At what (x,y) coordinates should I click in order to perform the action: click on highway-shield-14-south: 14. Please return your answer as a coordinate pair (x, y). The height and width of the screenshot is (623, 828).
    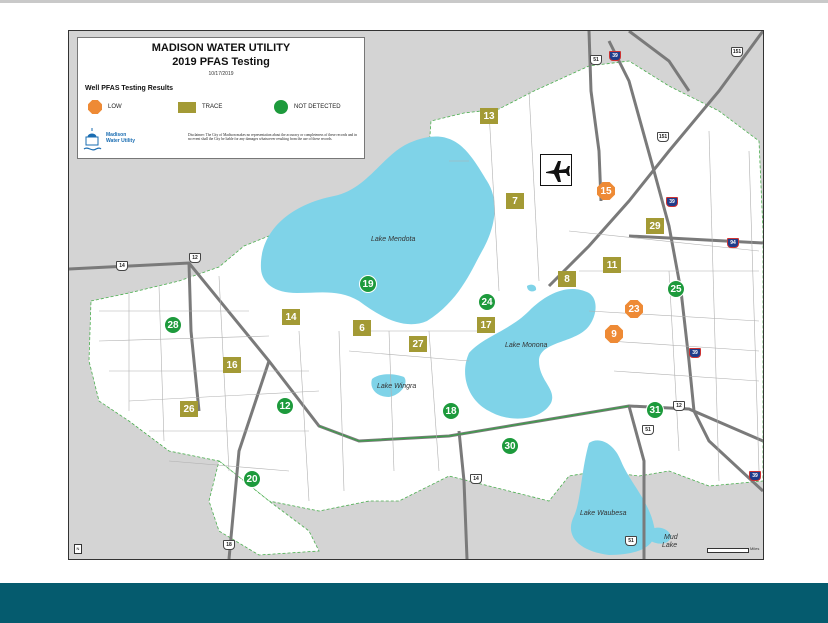
    Looking at the image, I should click on (476, 479).